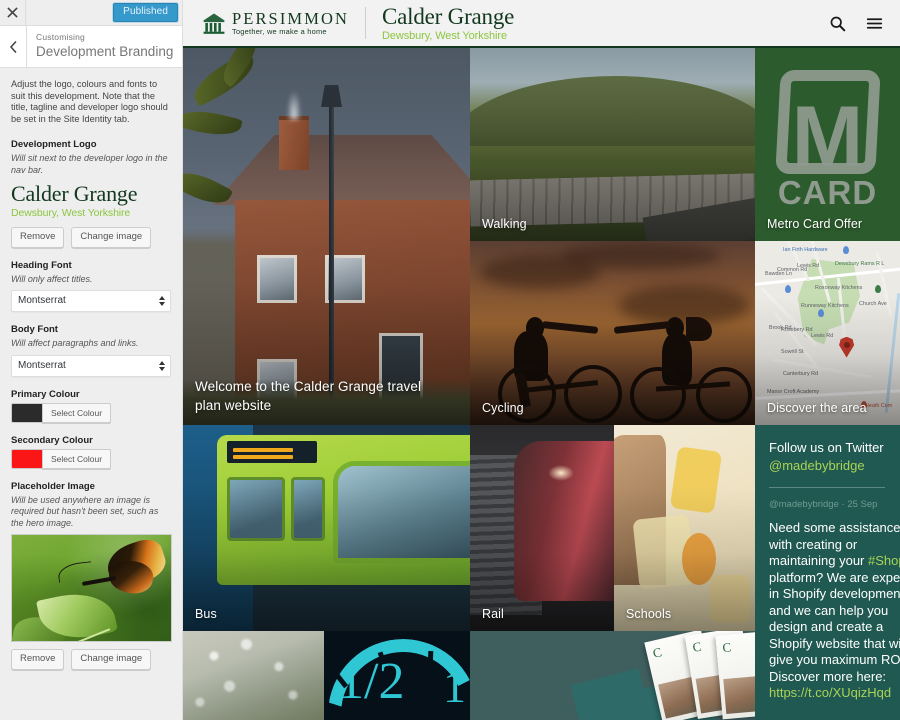 The height and width of the screenshot is (720, 900). What do you see at coordinates (54, 145) in the screenshot?
I see `development-logo-label: Development Logo` at bounding box center [54, 145].